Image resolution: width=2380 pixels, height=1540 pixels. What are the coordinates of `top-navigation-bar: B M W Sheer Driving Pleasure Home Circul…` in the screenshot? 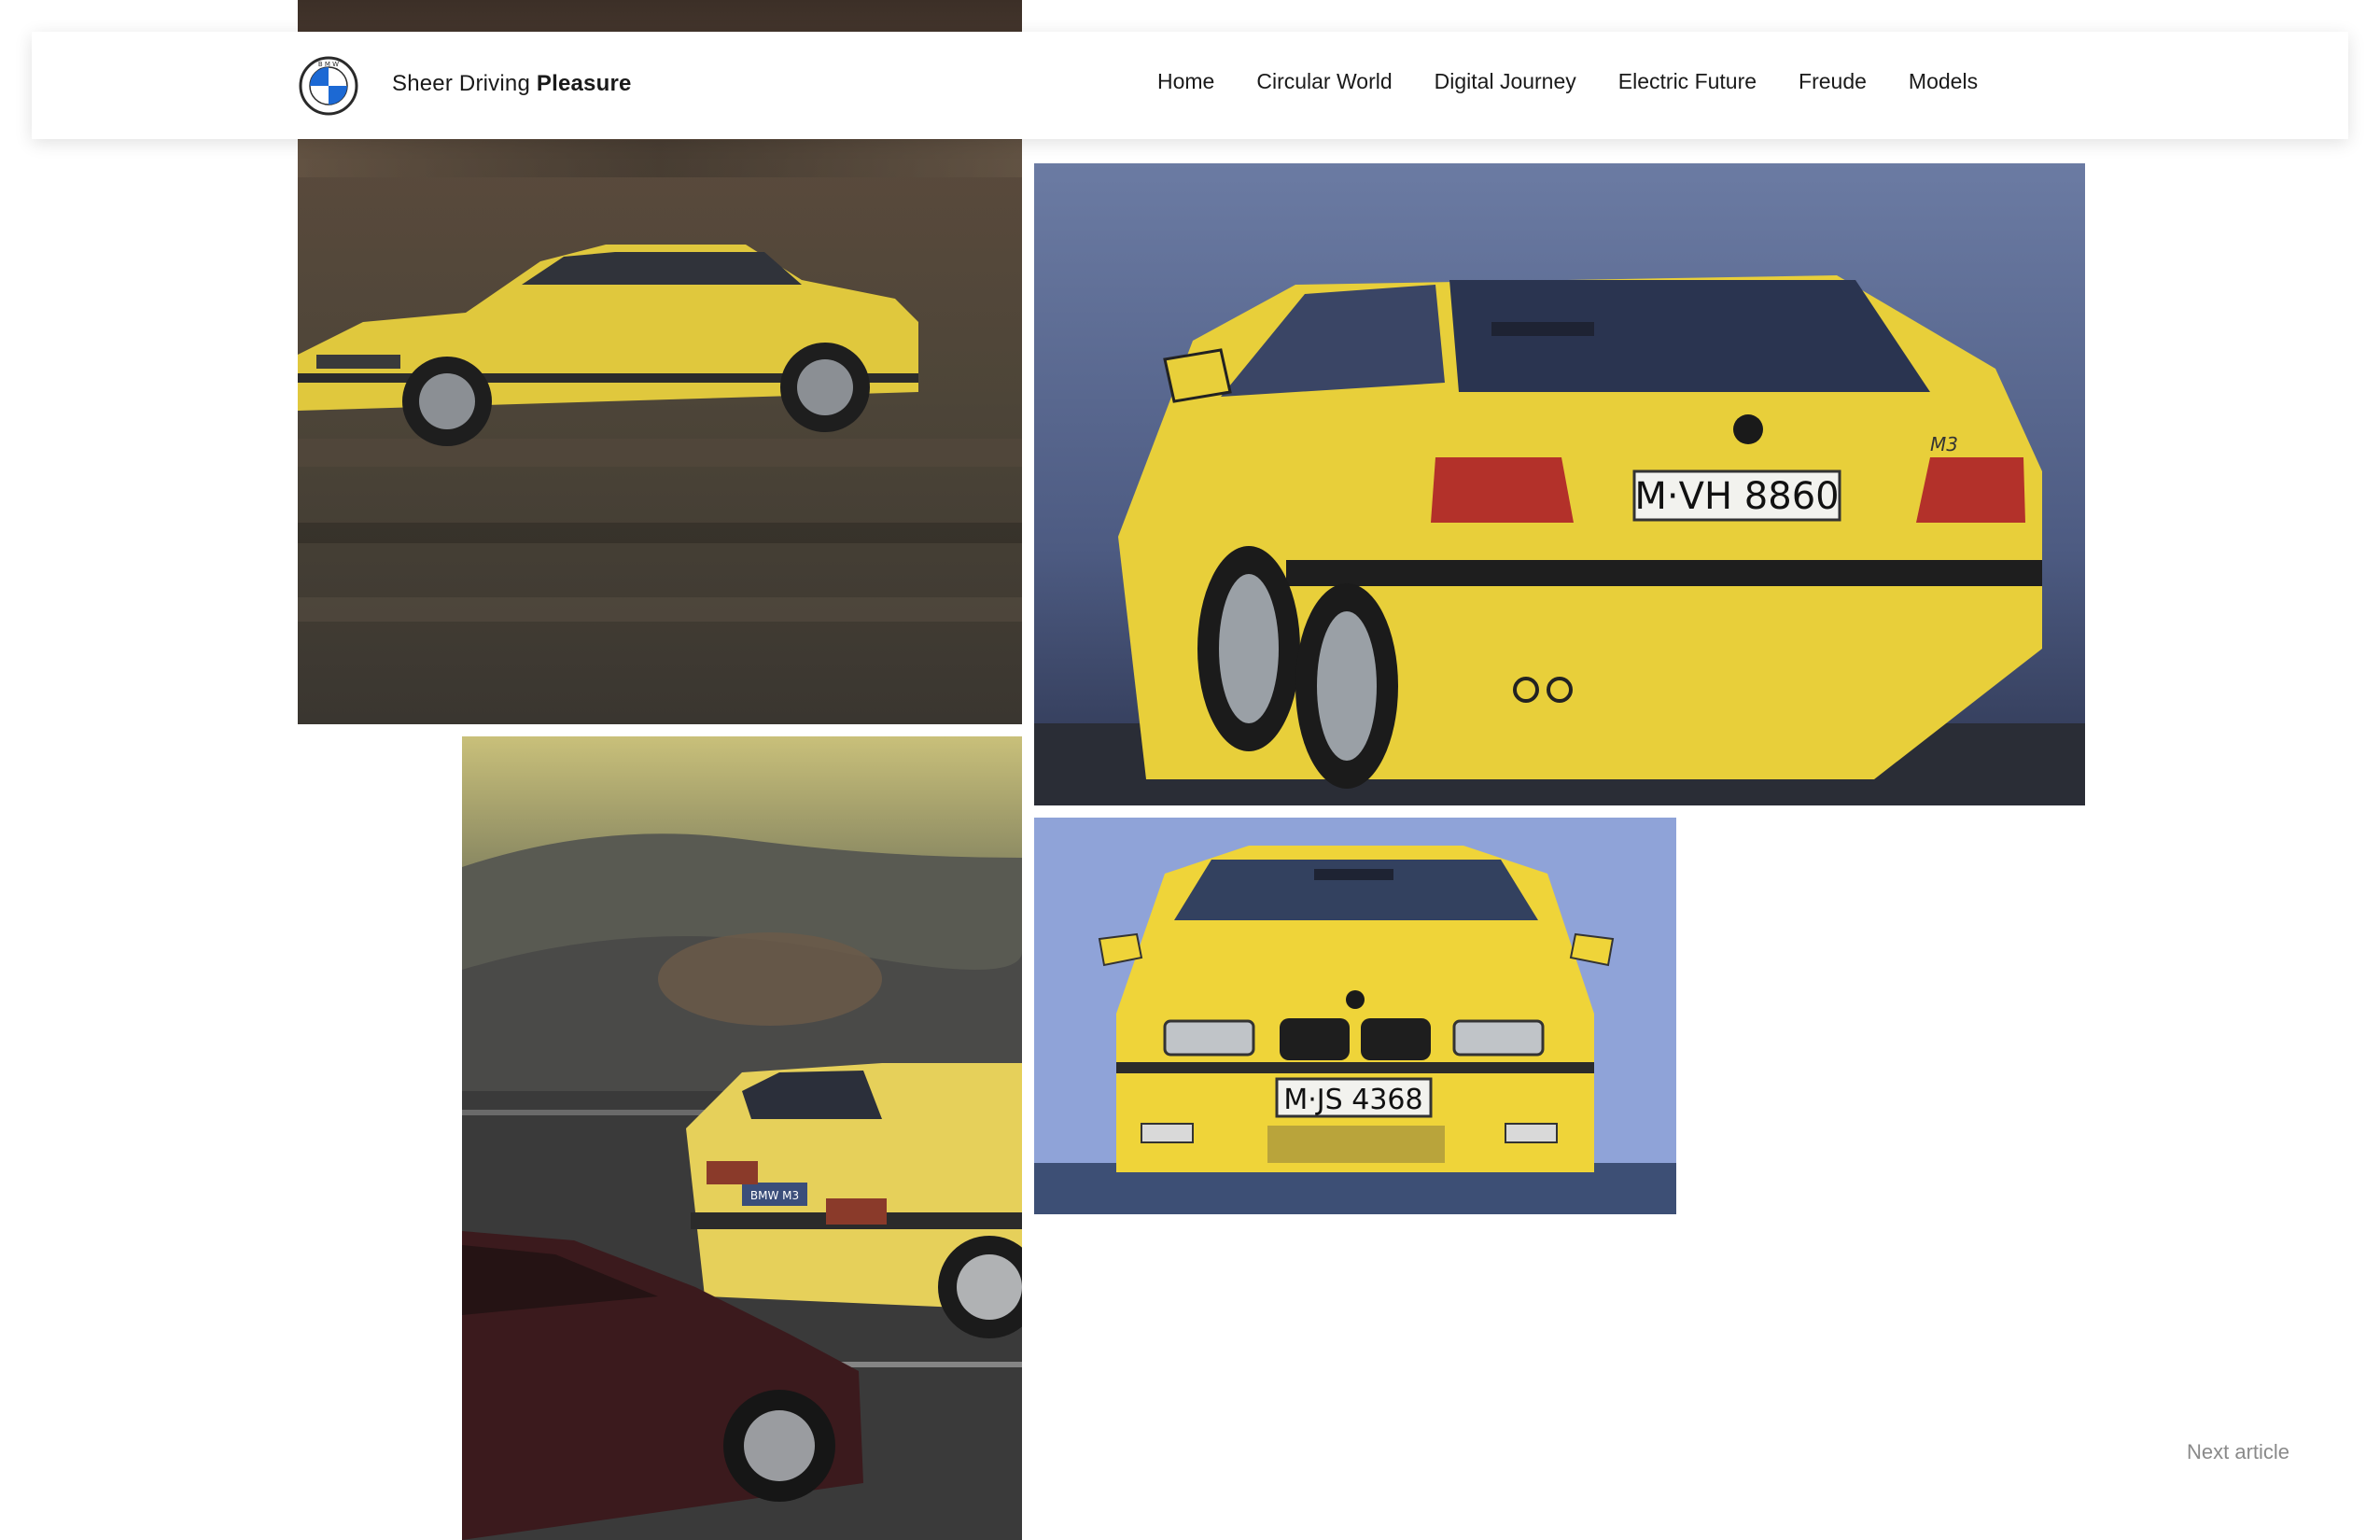 It's located at (1190, 85).